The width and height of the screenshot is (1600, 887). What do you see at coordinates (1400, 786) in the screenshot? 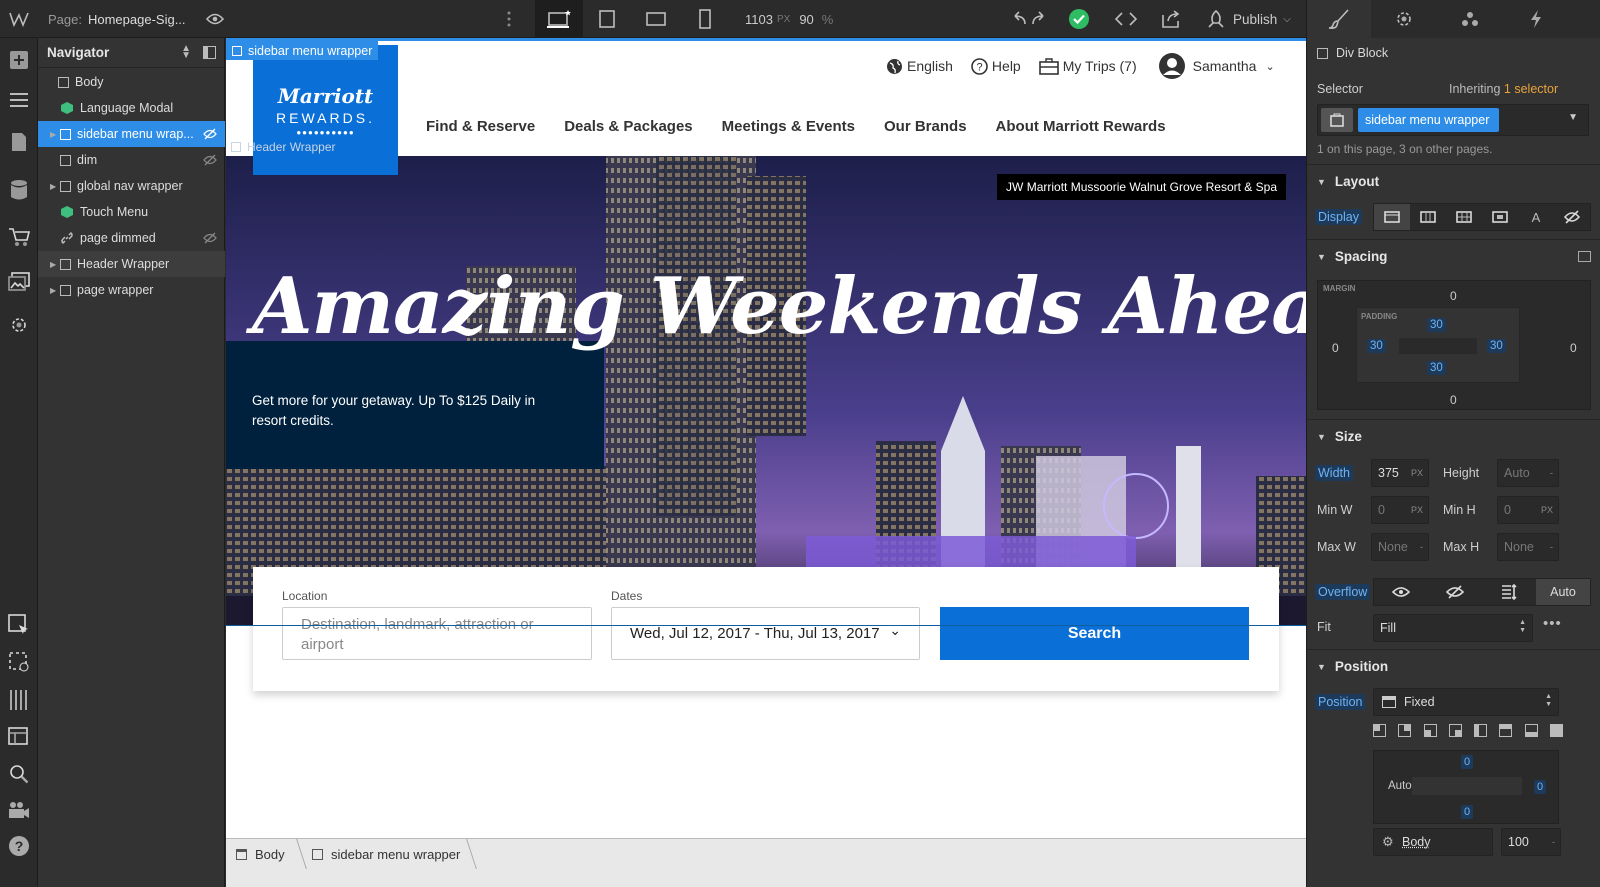
I see `offset-left-value: Auto` at bounding box center [1400, 786].